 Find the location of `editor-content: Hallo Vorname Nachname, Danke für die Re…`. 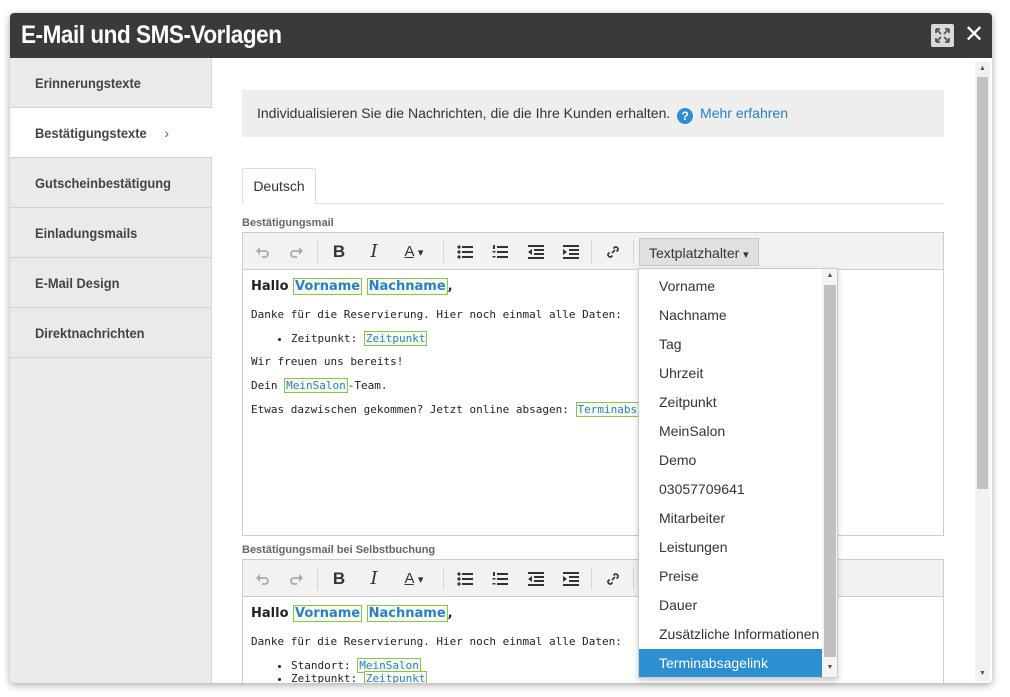

editor-content: Hallo Vorname Nachname, Danke für die Re… is located at coordinates (593, 640).